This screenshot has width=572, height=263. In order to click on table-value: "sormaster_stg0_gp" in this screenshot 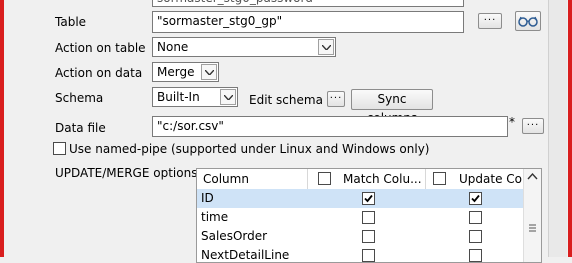, I will do `click(220, 21)`.